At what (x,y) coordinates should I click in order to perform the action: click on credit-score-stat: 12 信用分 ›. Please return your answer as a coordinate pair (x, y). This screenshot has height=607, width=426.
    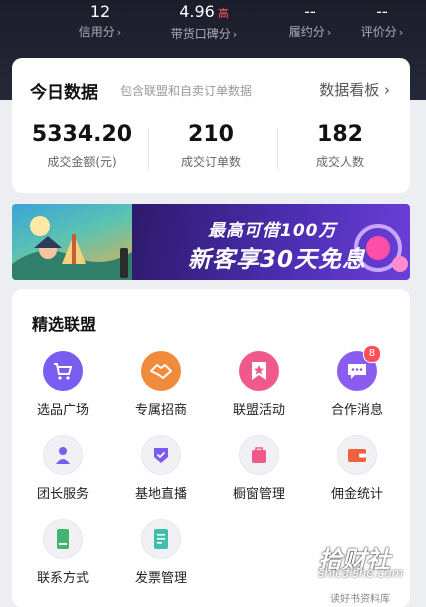
    Looking at the image, I should click on (100, 20).